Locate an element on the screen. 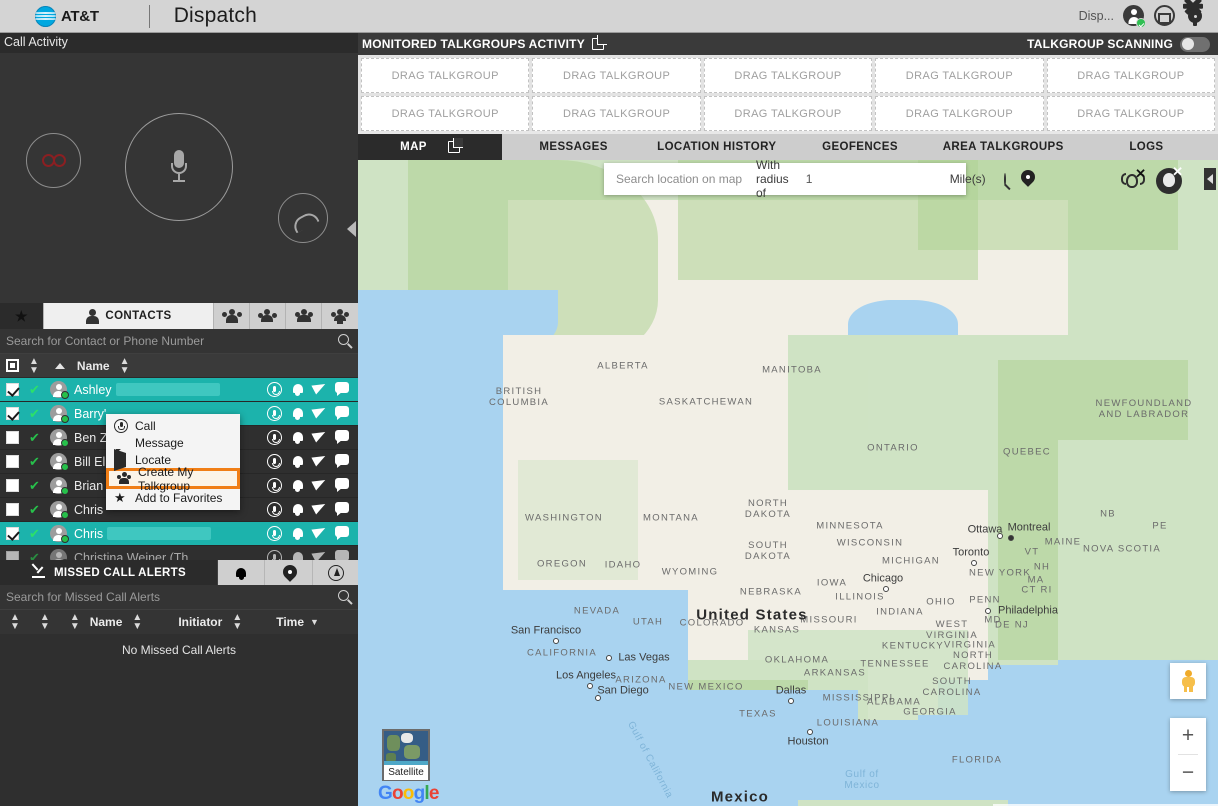 The width and height of the screenshot is (1218, 806). tab-logs: LOGS is located at coordinates (1146, 147).